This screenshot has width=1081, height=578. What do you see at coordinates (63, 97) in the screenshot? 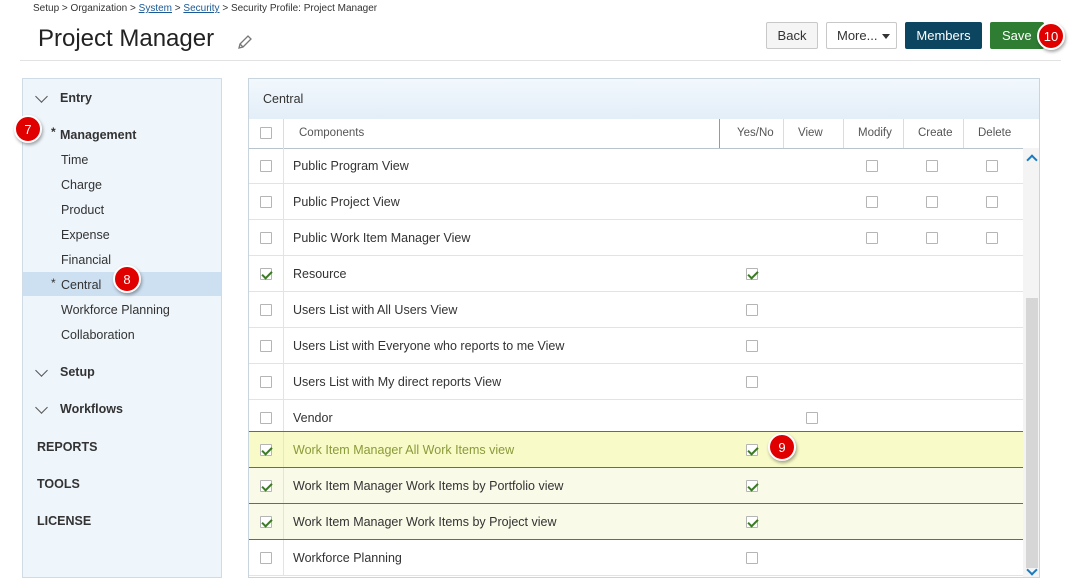
I see `sidebar-group-entry: Entry` at bounding box center [63, 97].